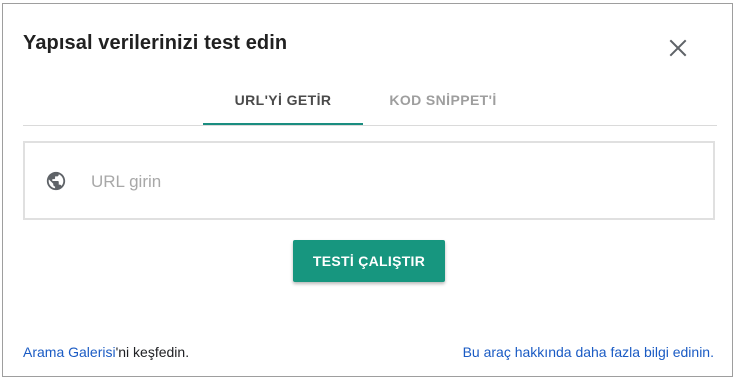 This screenshot has width=737, height=382. I want to click on gallery-suffix-text: 'ni keşfedin., so click(152, 352).